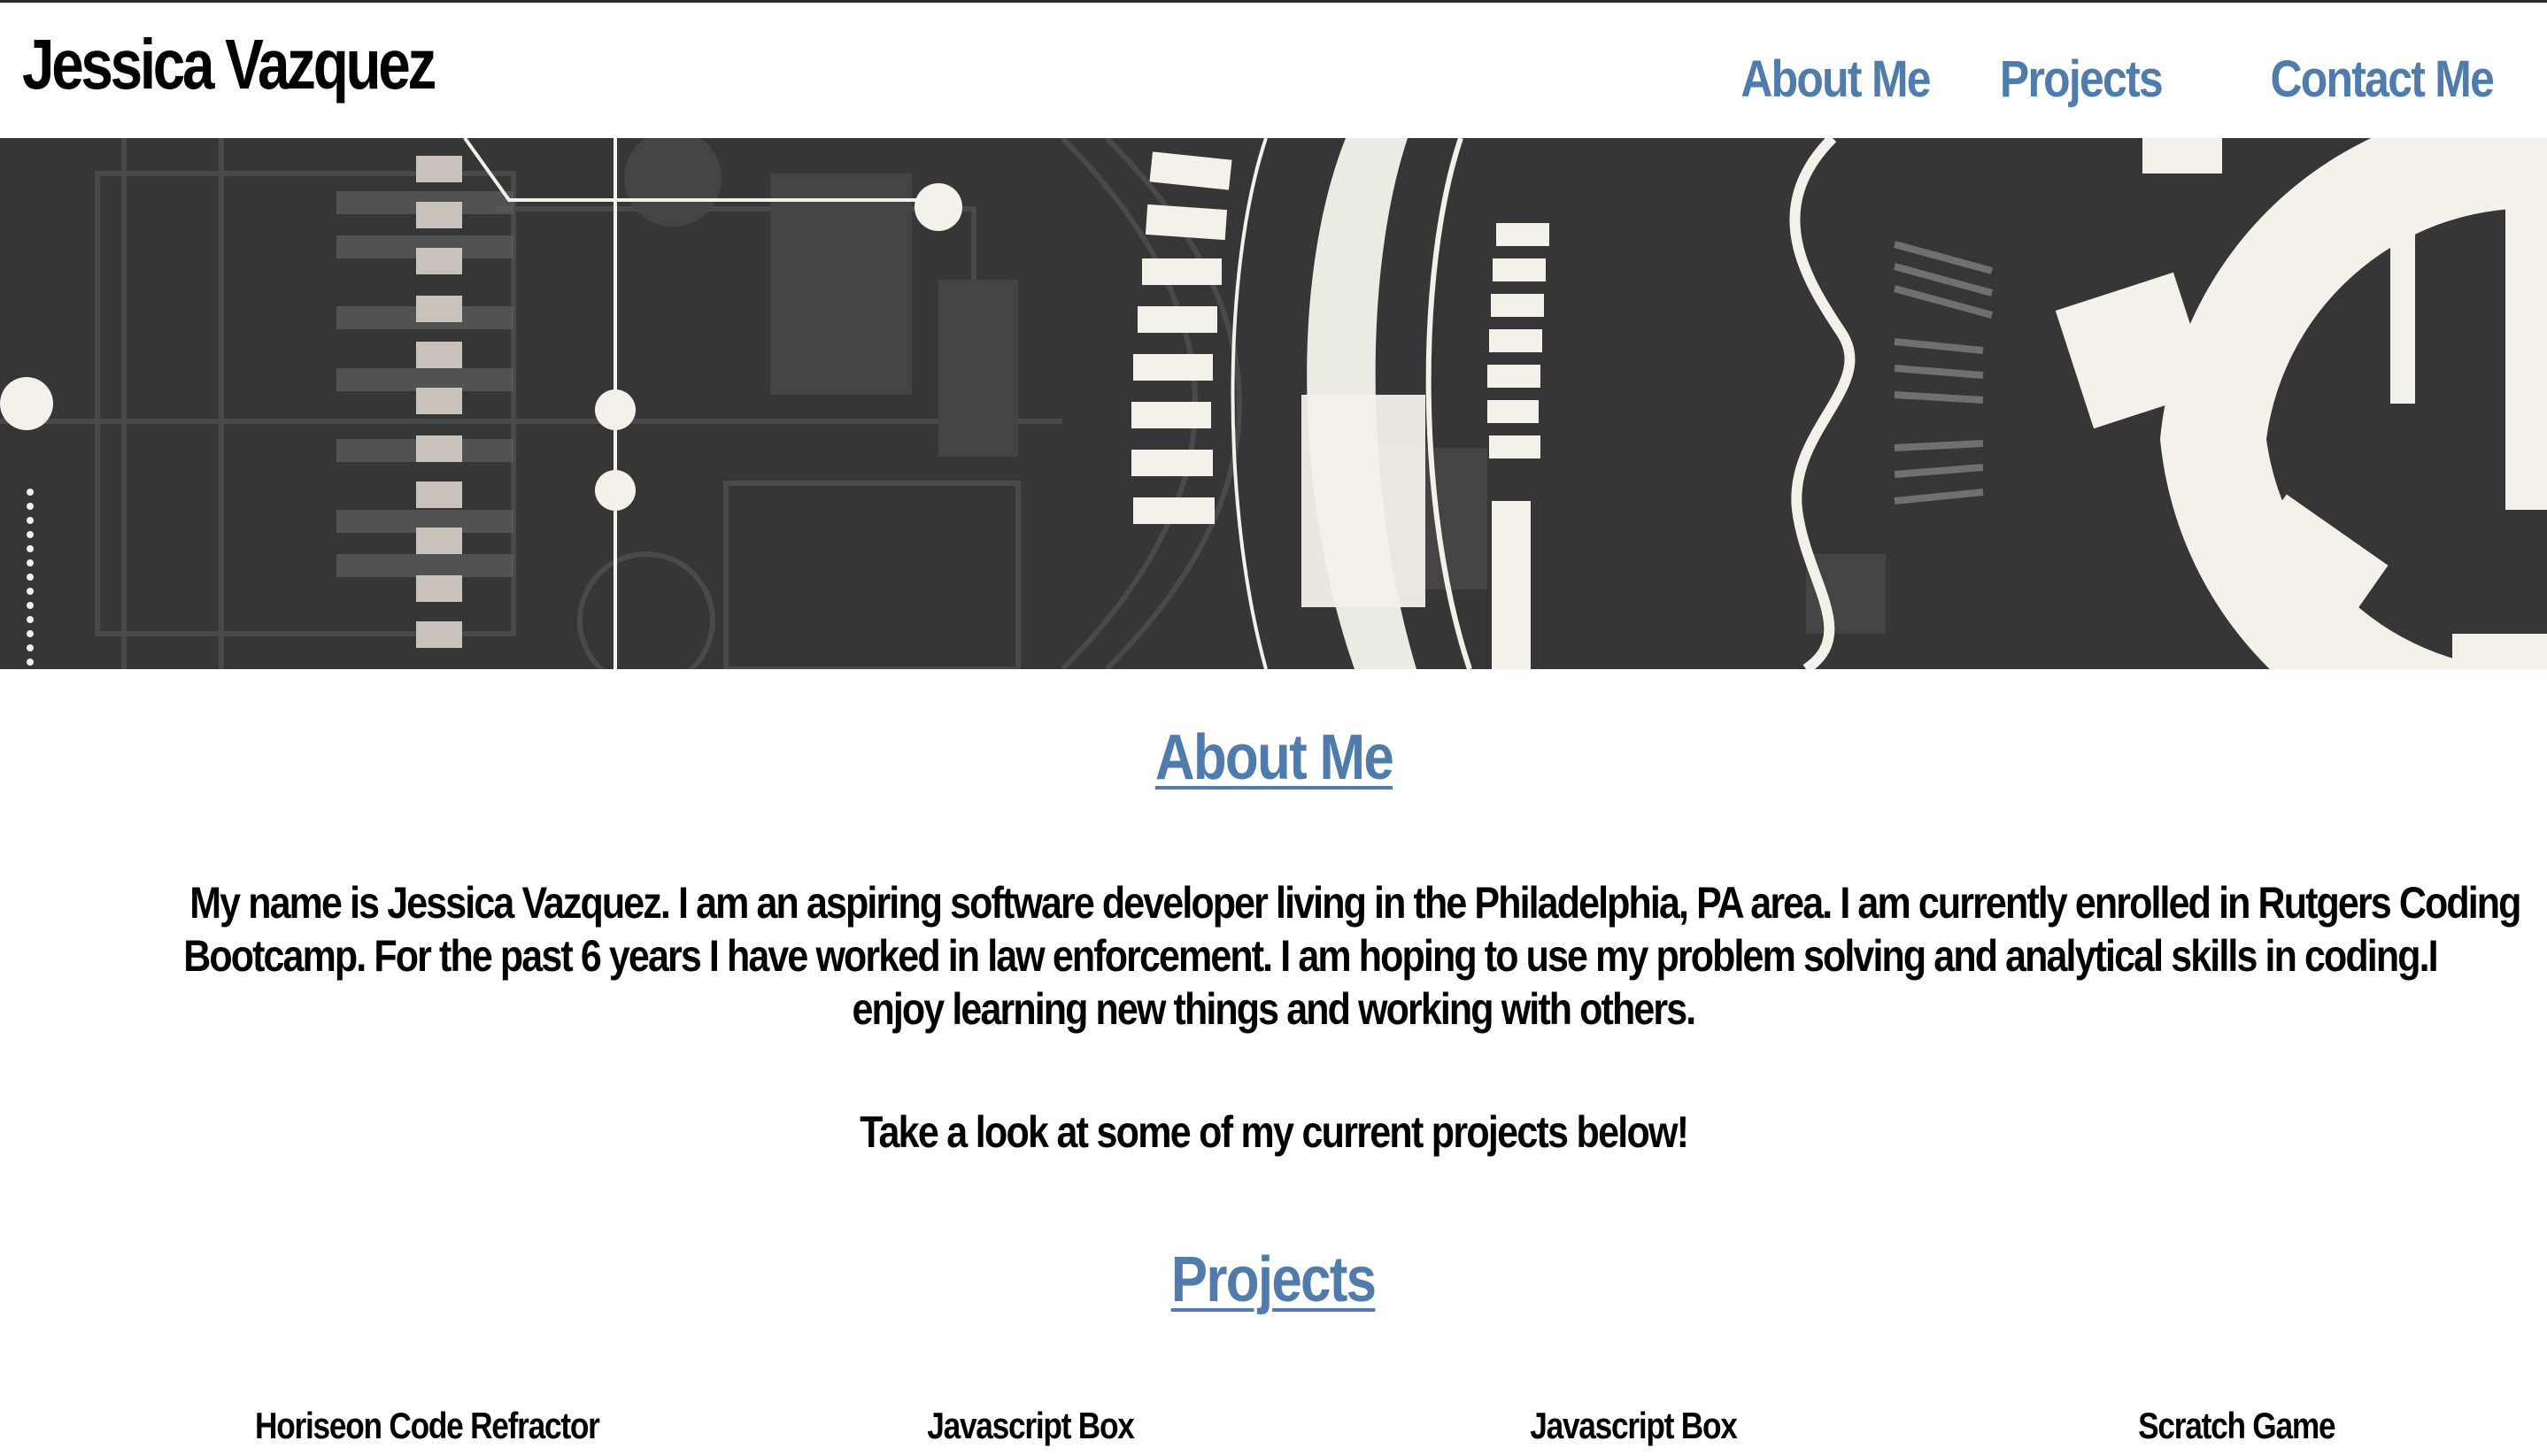 The image size is (2547, 1456). Describe the element at coordinates (2383, 79) in the screenshot. I see `nav-link-contact-me: Contact Me` at that location.